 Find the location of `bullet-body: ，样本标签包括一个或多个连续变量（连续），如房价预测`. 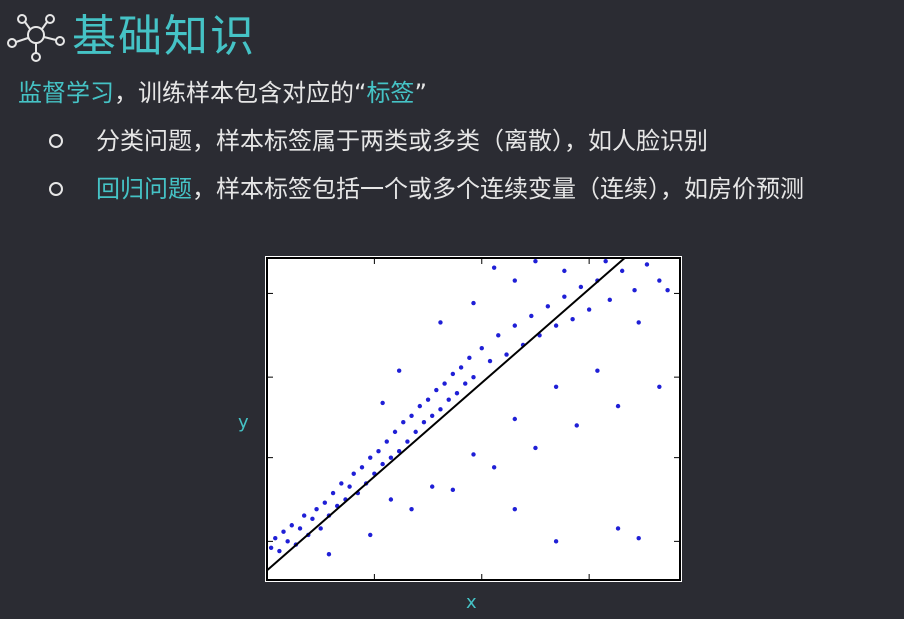

bullet-body: ，样本标签包括一个或多个连续变量（连续），如房价预测 is located at coordinates (498, 189).